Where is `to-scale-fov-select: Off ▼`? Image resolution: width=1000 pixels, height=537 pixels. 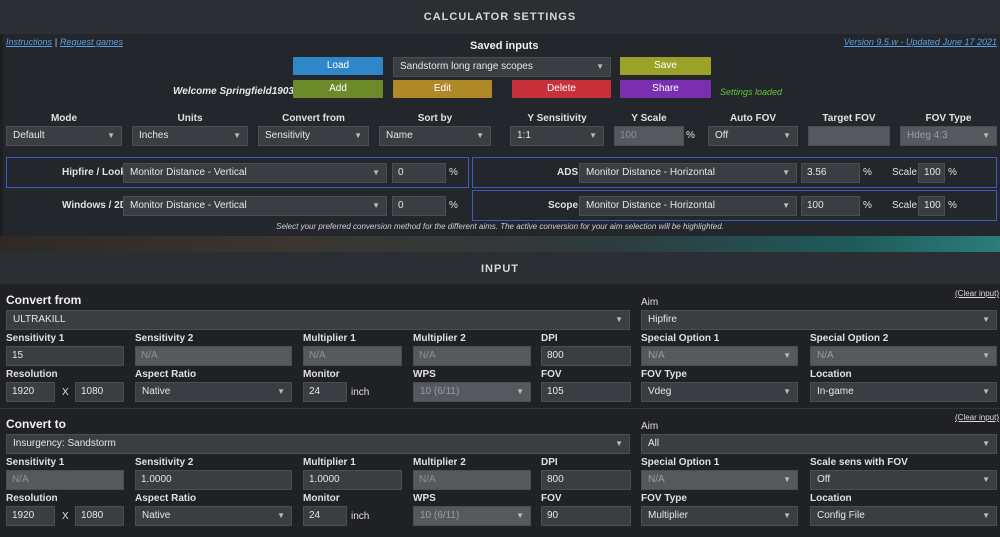 to-scale-fov-select: Off ▼ is located at coordinates (903, 480).